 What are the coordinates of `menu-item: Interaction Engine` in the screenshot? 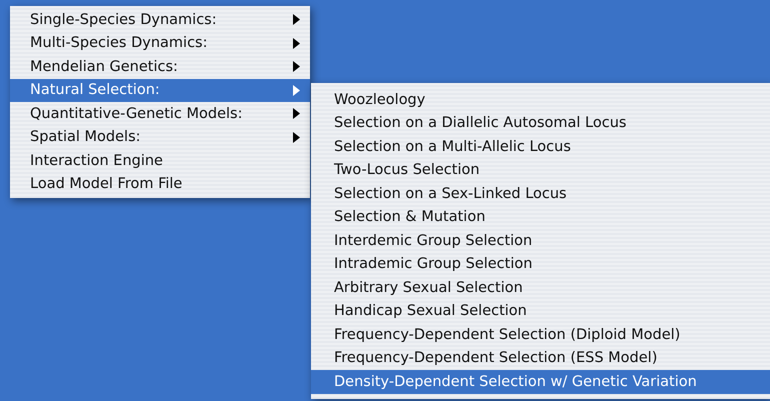 It's located at (160, 160).